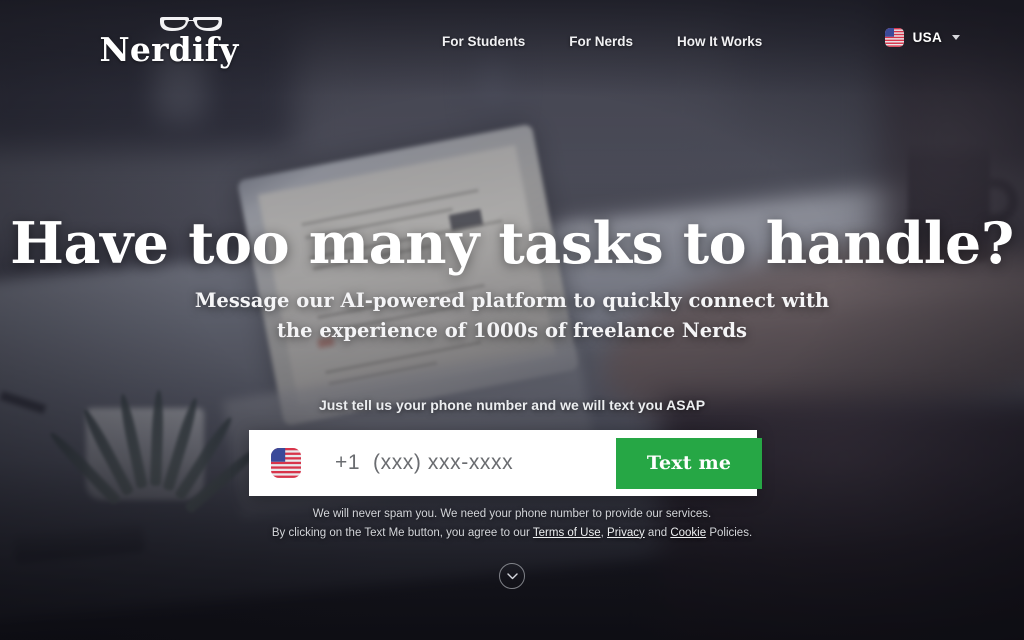 The width and height of the screenshot is (1024, 640). I want to click on disclaimer-sep-2: and, so click(657, 532).